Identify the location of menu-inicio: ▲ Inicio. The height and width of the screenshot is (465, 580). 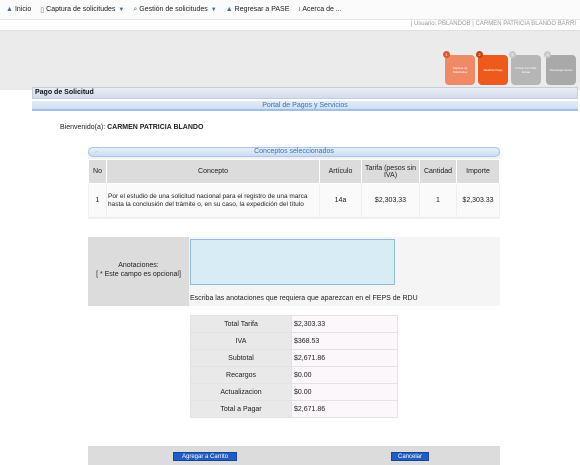
(18, 9).